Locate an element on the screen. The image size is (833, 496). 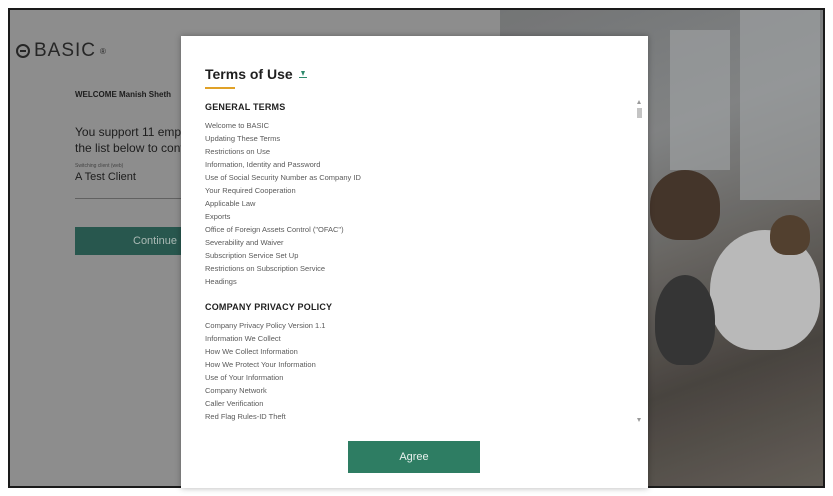
toc-link: Company Network is located at coordinates (420, 390).